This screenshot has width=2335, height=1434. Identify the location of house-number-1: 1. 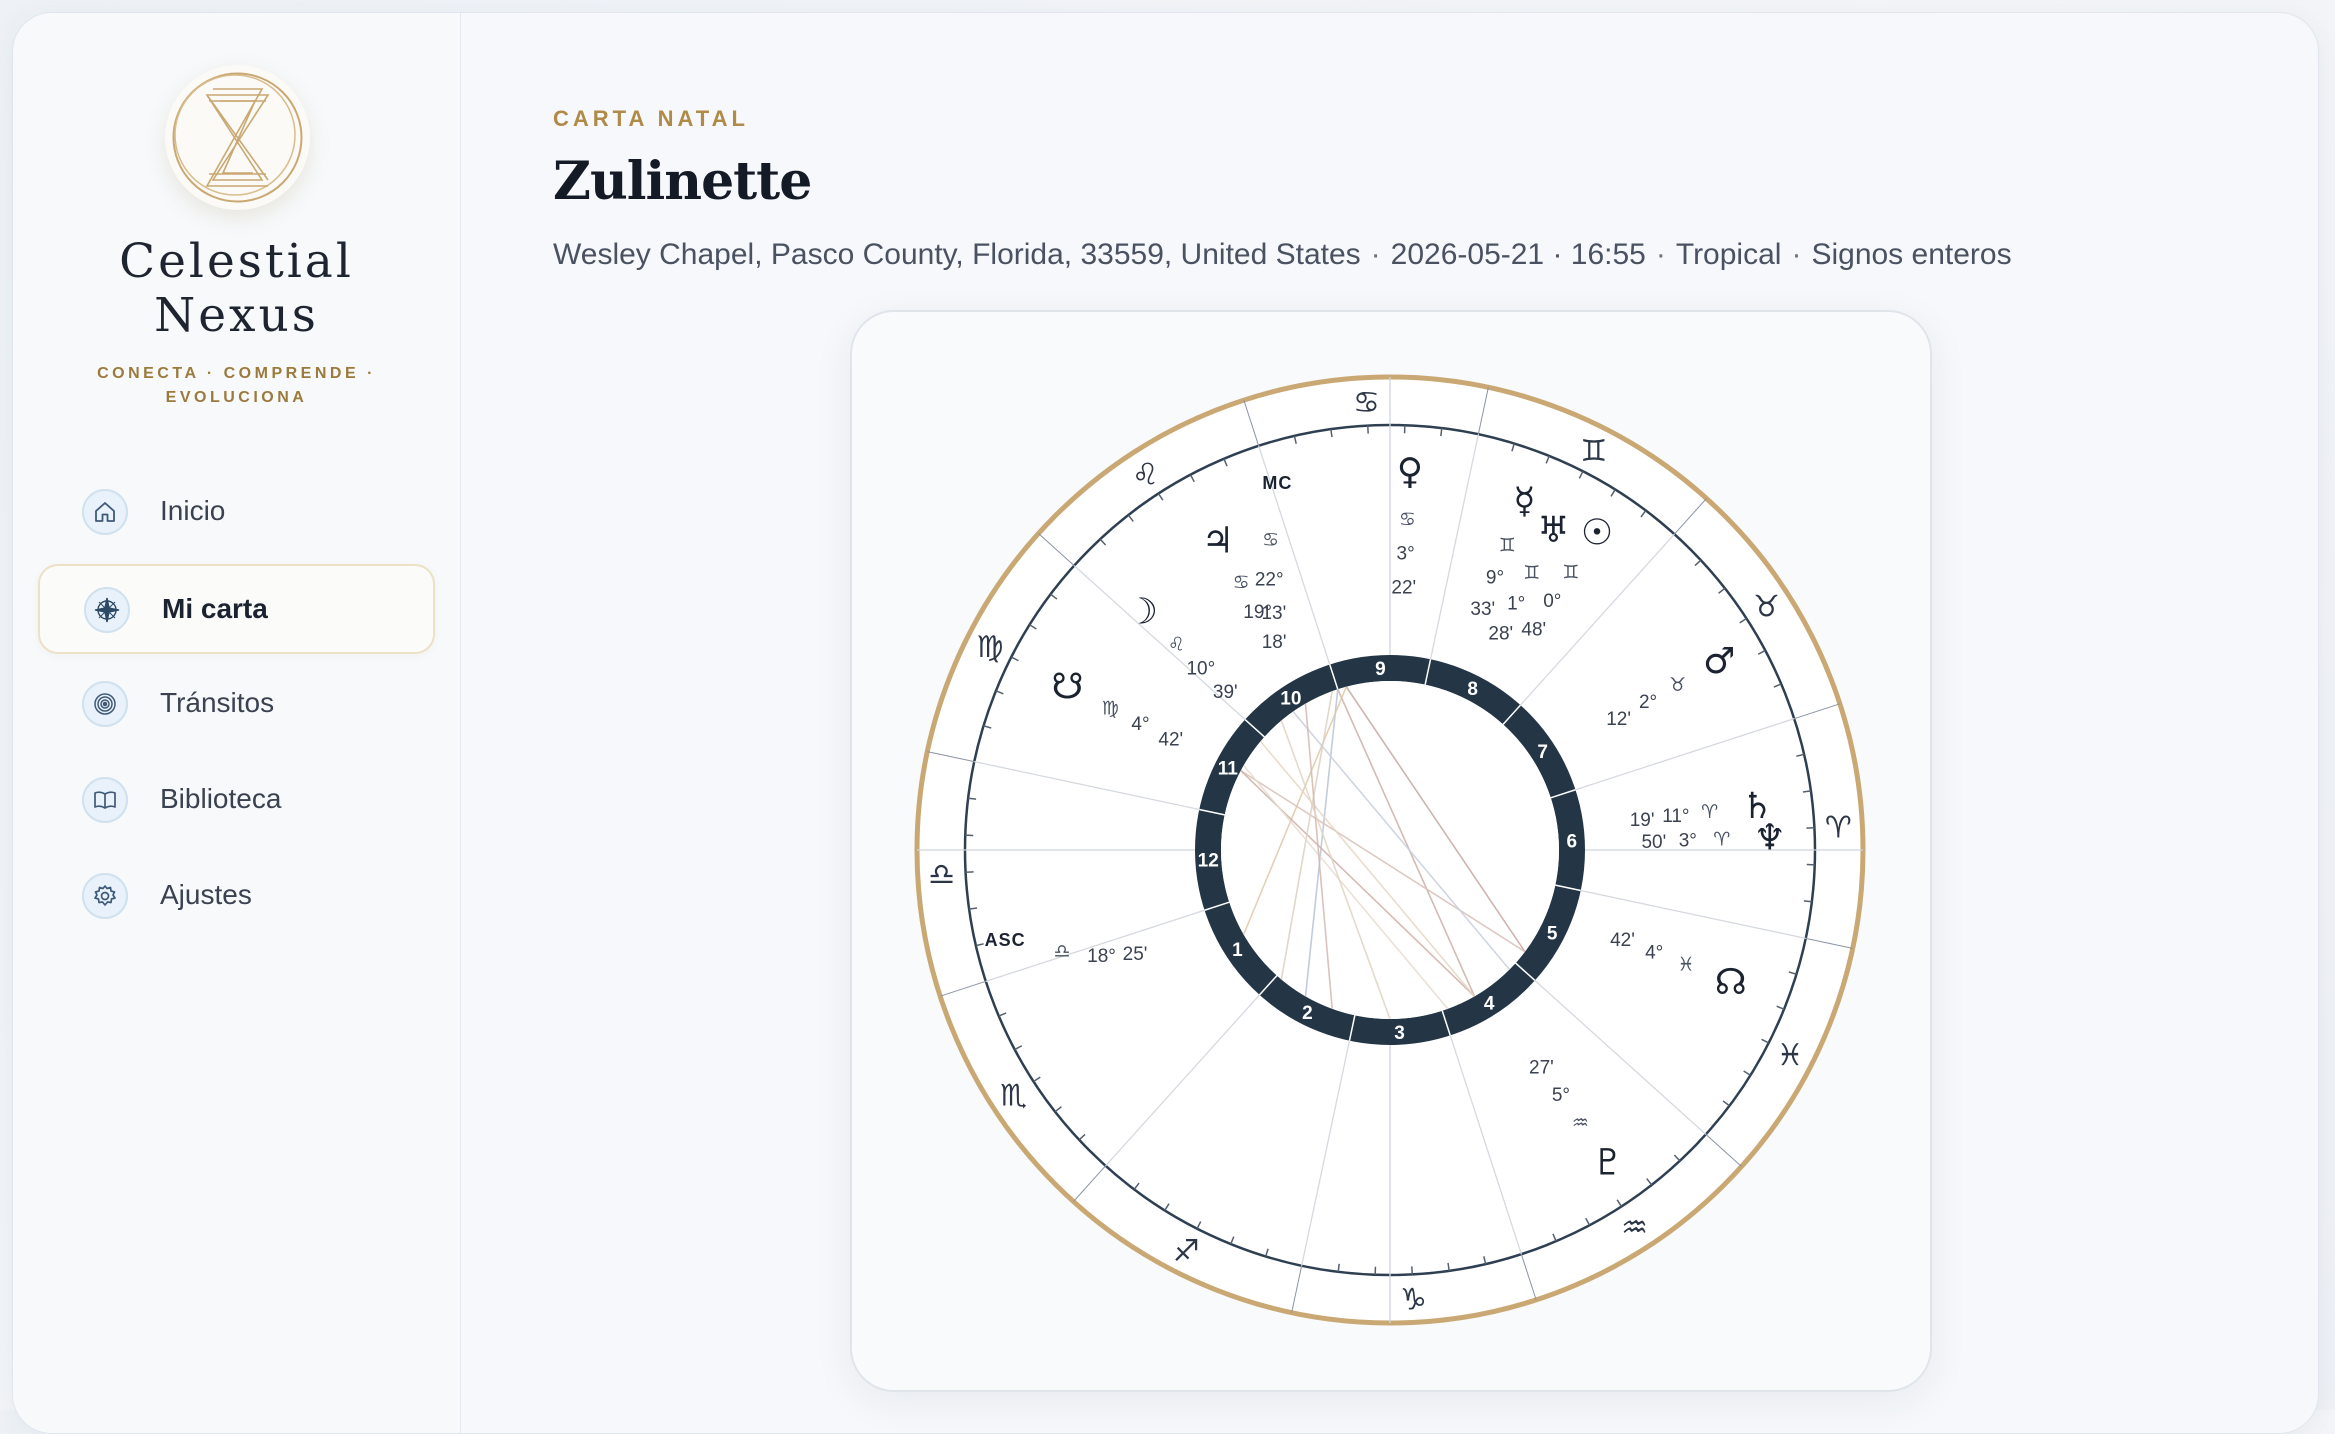
(1237, 950).